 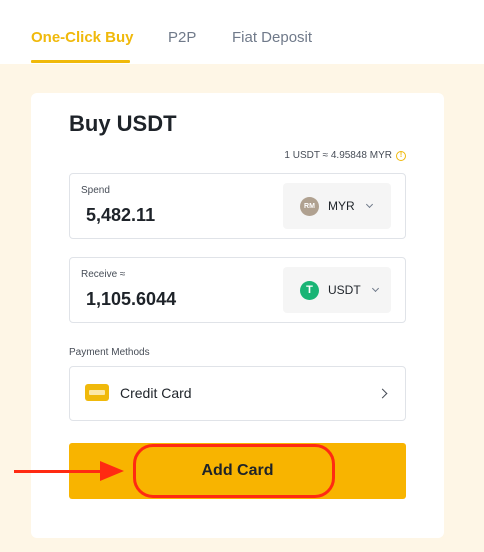 I want to click on spend-currency-code: MYR, so click(x=341, y=206).